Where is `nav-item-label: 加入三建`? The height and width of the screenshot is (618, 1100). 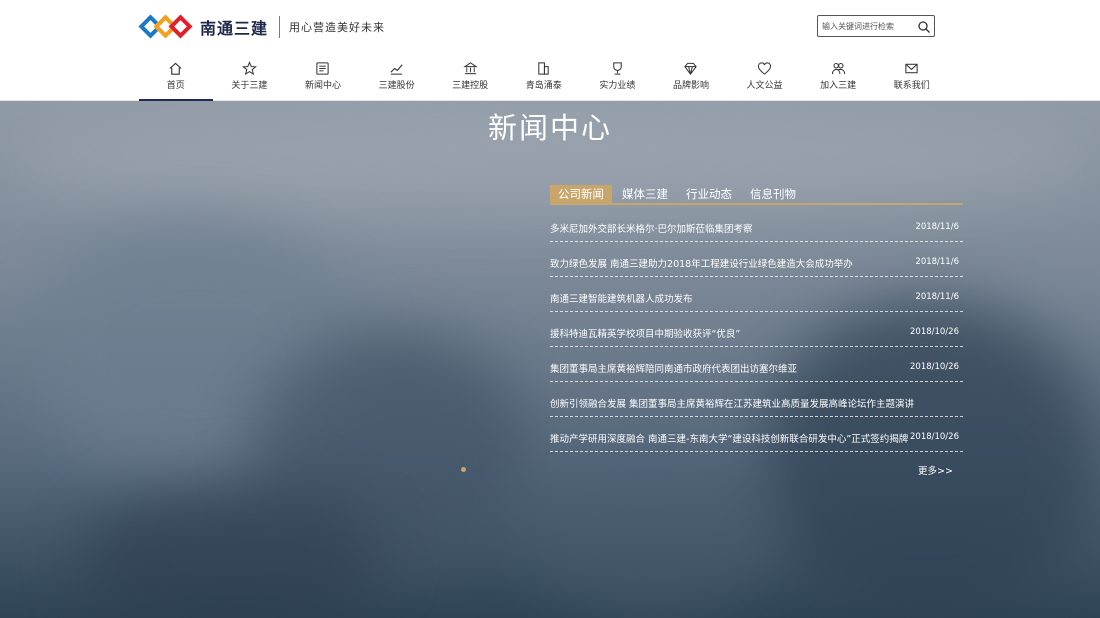
nav-item-label: 加入三建 is located at coordinates (838, 86).